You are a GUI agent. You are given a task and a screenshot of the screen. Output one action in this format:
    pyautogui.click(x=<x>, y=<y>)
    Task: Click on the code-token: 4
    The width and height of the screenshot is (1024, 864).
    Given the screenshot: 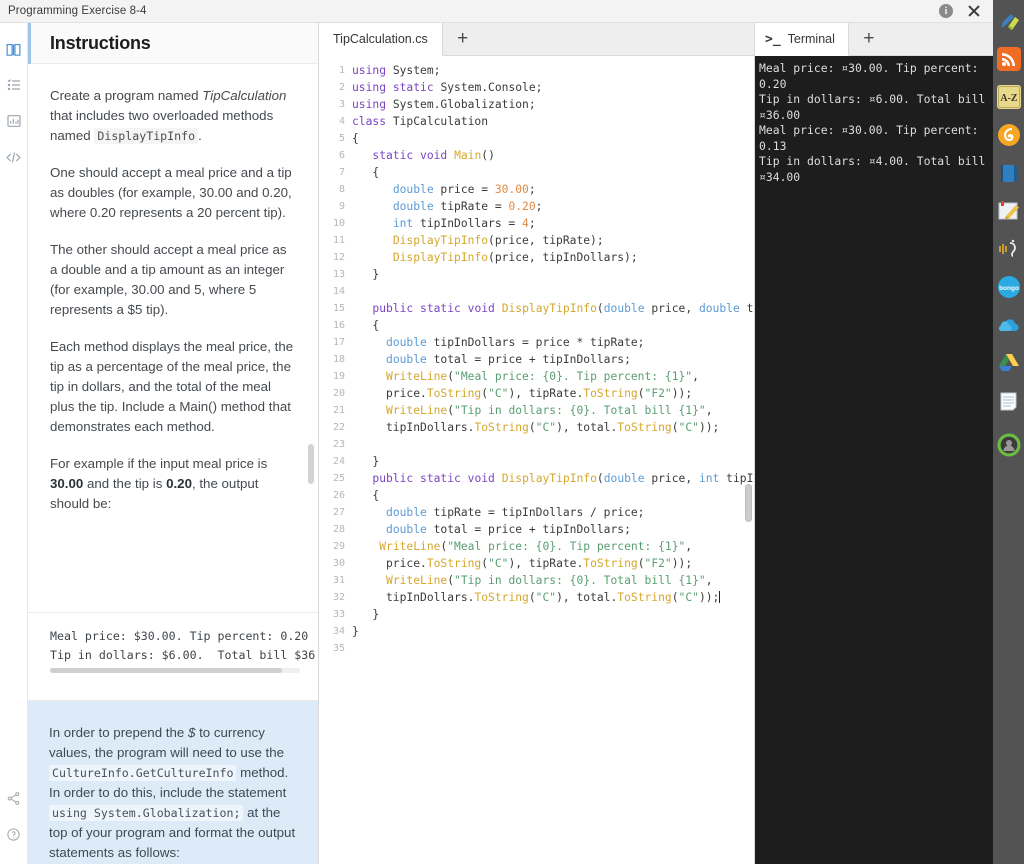 What is the action you would take?
    pyautogui.click(x=525, y=223)
    